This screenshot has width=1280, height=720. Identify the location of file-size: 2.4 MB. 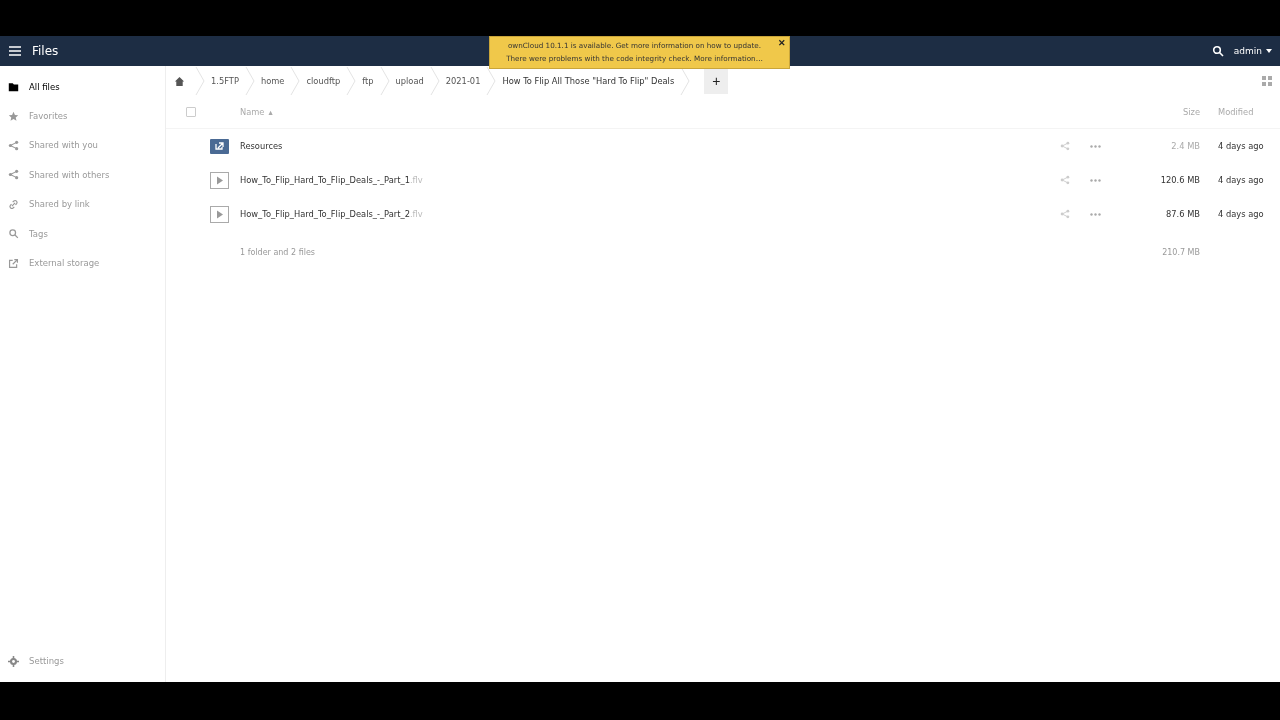
(1185, 146).